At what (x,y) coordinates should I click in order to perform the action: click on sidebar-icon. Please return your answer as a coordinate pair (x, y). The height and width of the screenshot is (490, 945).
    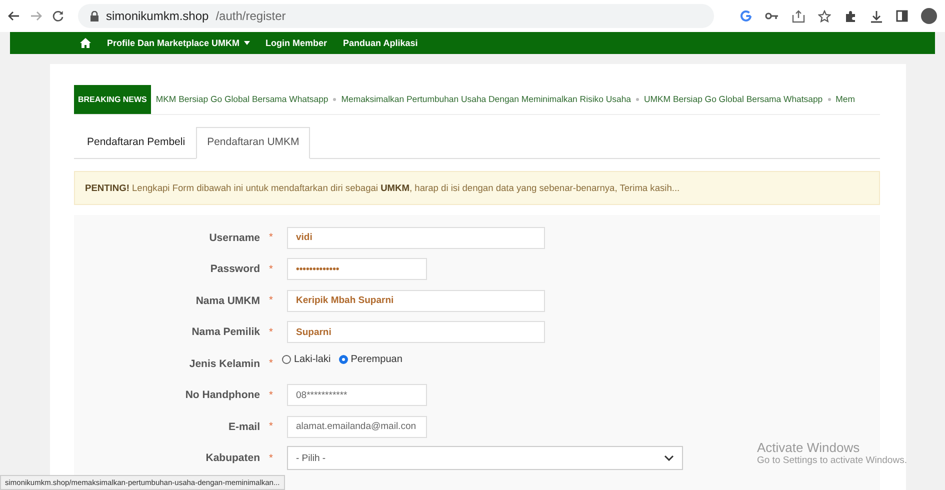
    Looking at the image, I should click on (902, 16).